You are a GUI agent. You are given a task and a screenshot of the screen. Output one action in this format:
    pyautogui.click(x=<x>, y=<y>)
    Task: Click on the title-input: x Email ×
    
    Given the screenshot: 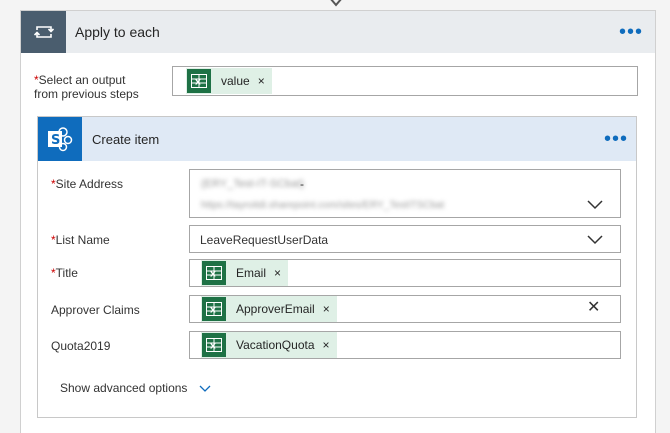 What is the action you would take?
    pyautogui.click(x=405, y=273)
    